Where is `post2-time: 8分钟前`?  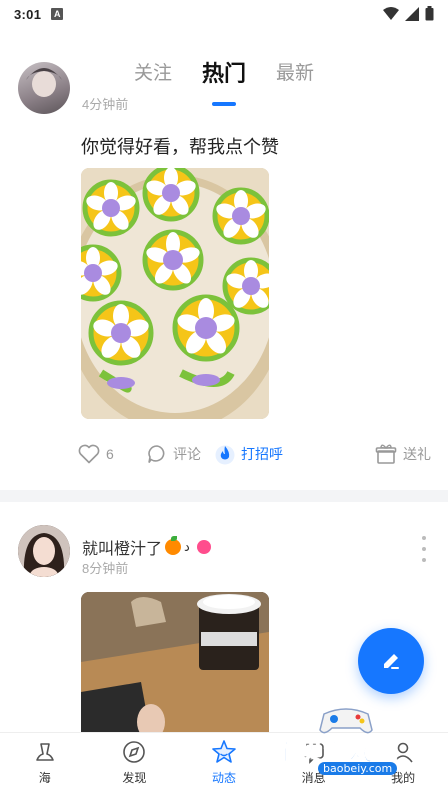 post2-time: 8分钟前 is located at coordinates (105, 568).